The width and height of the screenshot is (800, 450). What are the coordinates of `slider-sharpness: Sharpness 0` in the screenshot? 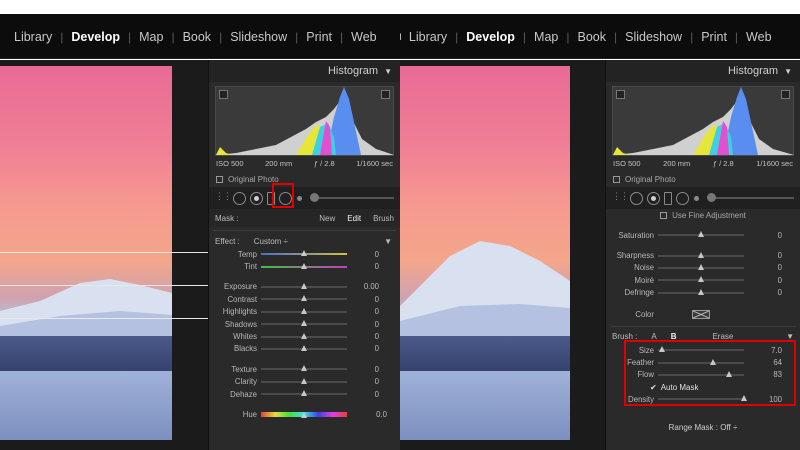 It's located at (703, 255).